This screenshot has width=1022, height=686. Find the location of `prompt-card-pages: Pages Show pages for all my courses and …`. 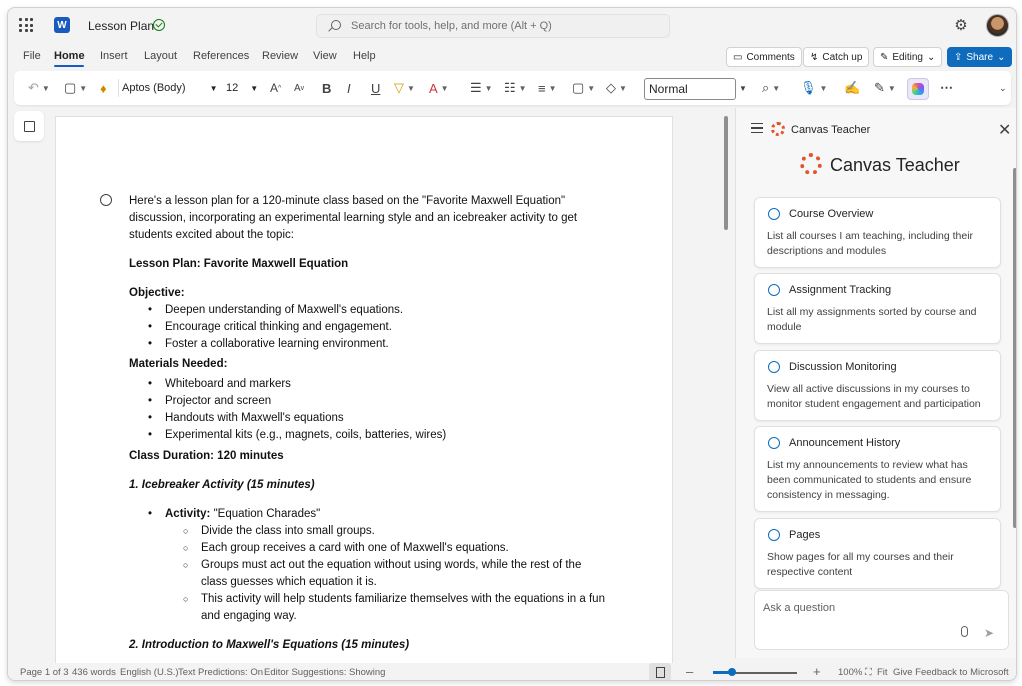

prompt-card-pages: Pages Show pages for all my courses and … is located at coordinates (877, 553).